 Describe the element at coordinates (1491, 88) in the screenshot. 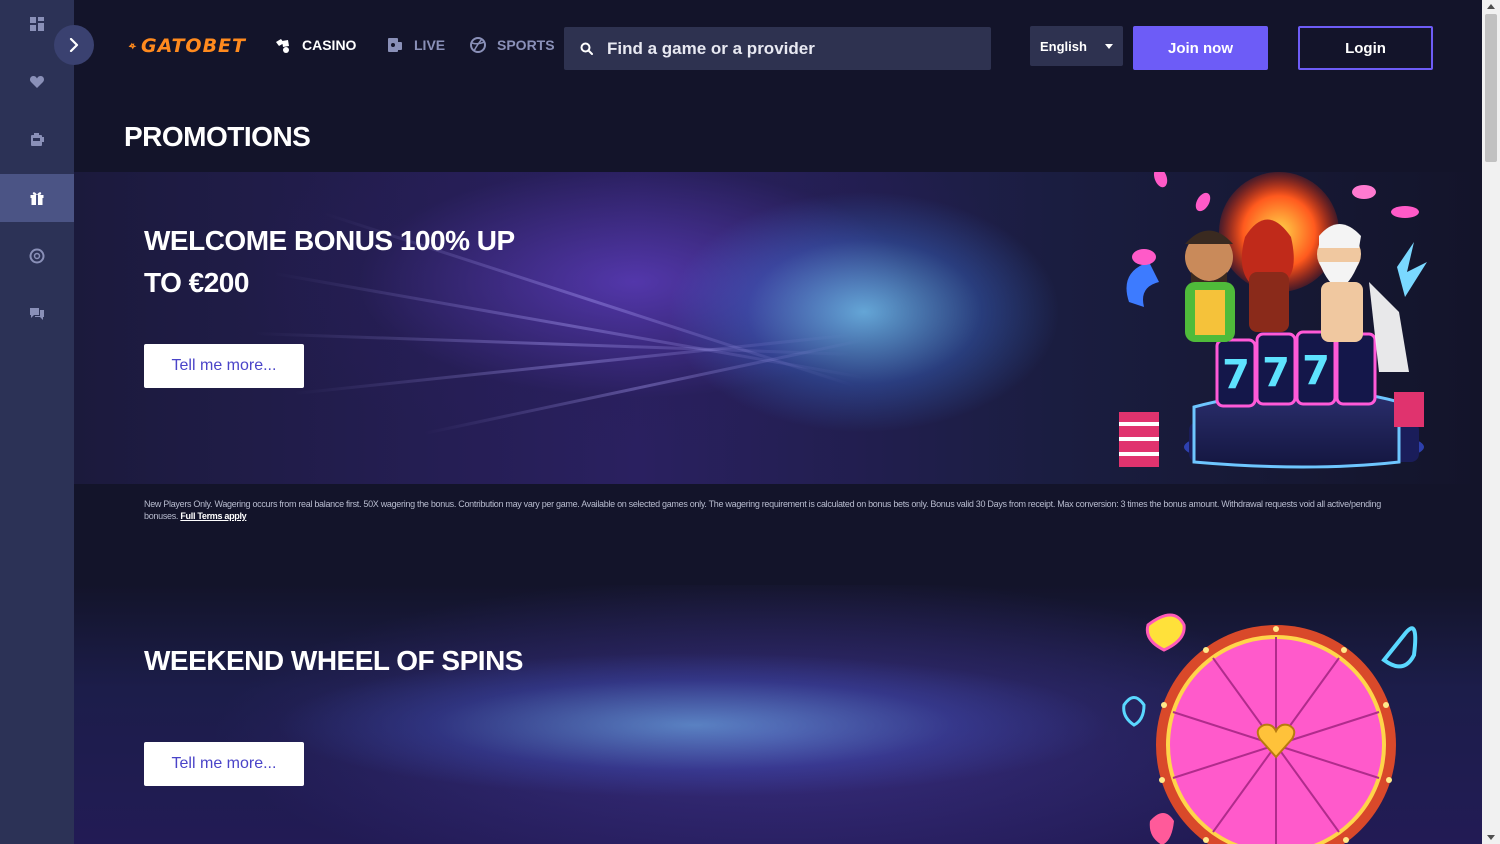

I see `scroll-thumb` at that location.